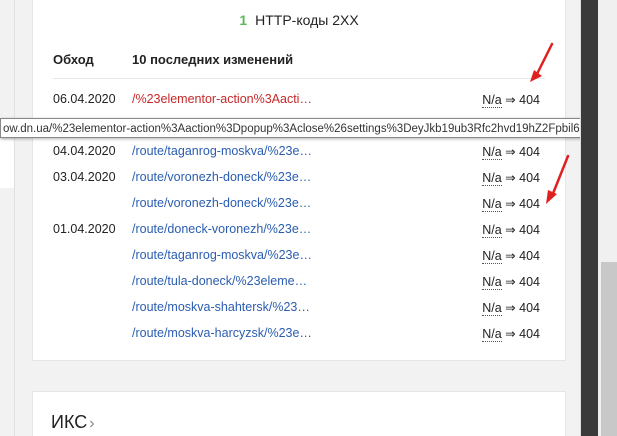  I want to click on row-date: 04.04.2020, so click(84, 151).